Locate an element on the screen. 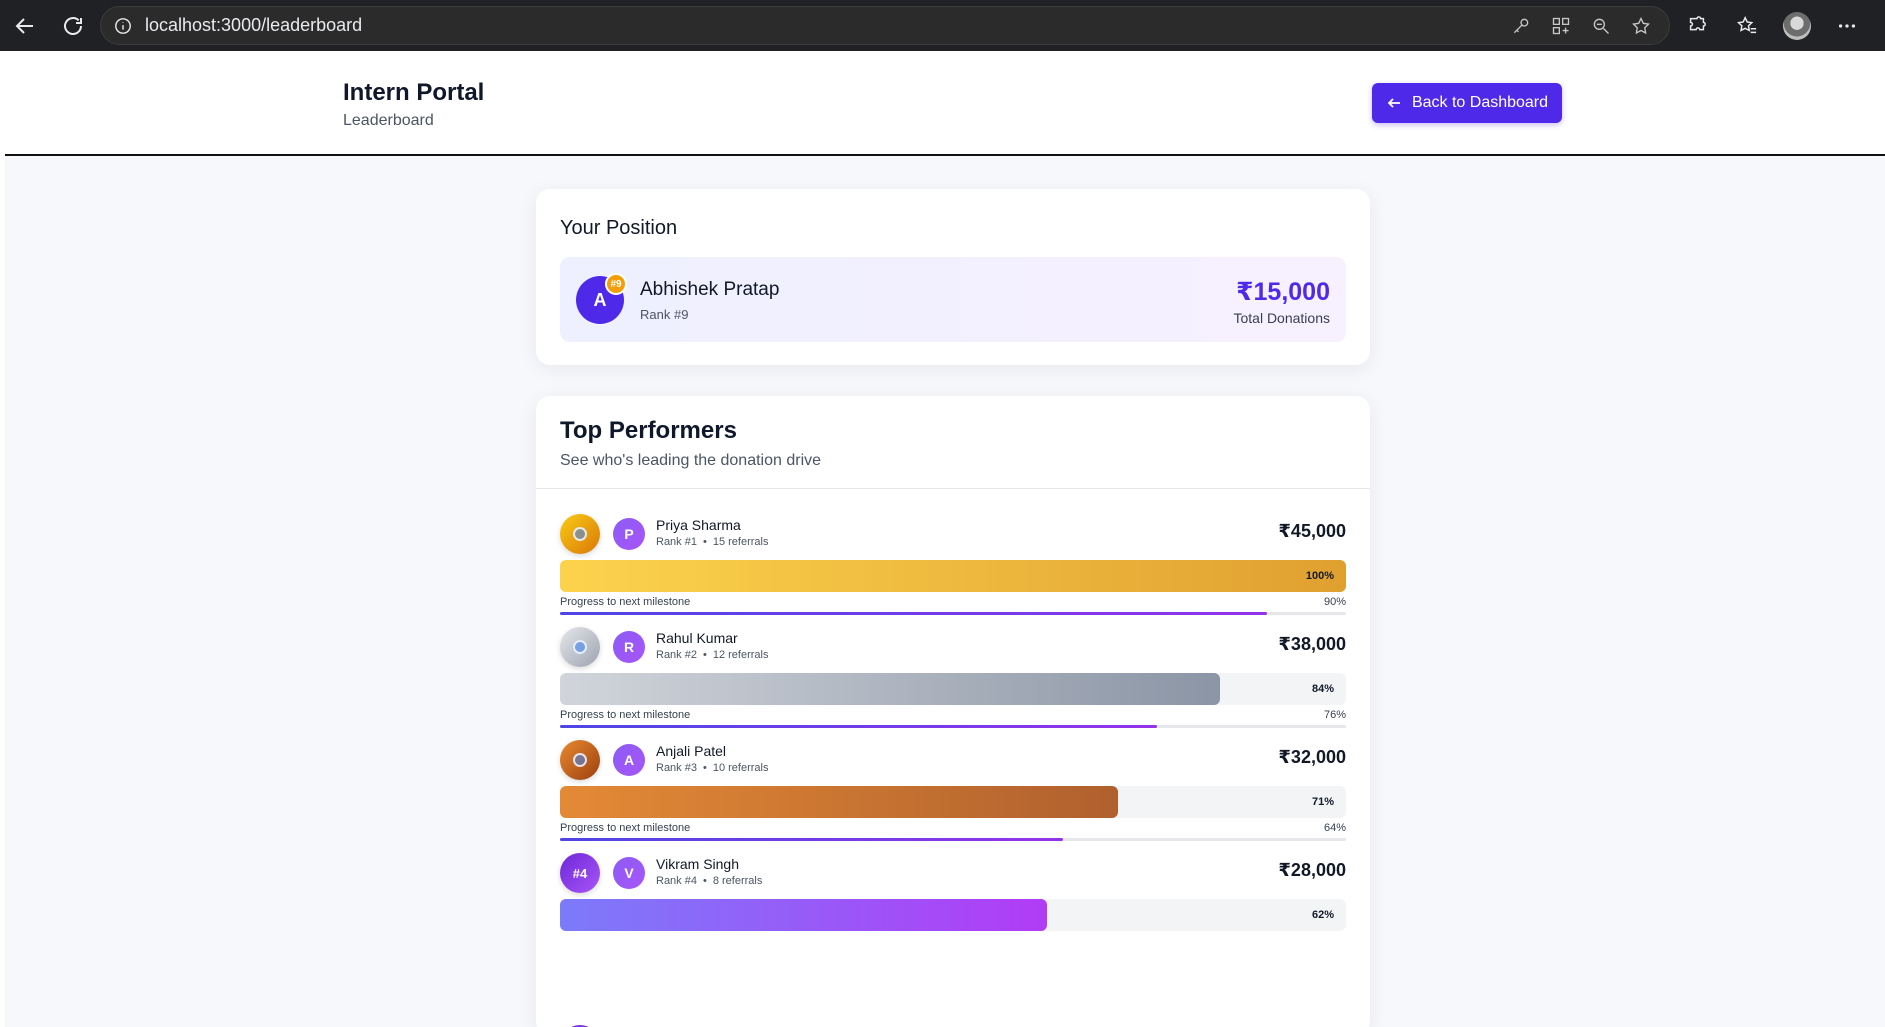 The height and width of the screenshot is (1027, 1885). performer-referrals: 15 referrals is located at coordinates (740, 542).